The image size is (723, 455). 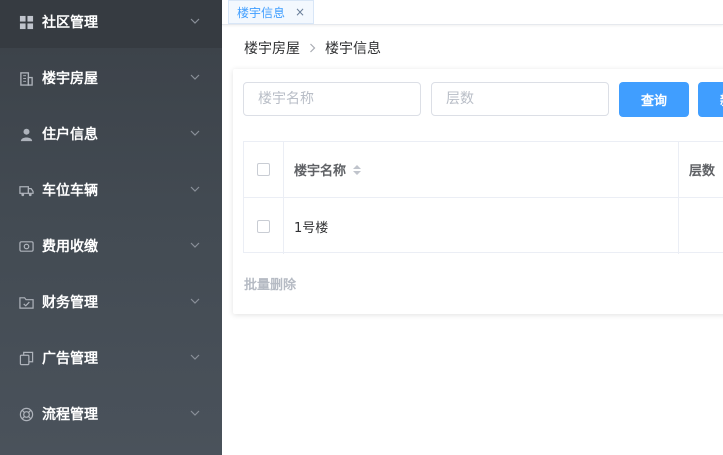 I want to click on user-icon, so click(x=26, y=134).